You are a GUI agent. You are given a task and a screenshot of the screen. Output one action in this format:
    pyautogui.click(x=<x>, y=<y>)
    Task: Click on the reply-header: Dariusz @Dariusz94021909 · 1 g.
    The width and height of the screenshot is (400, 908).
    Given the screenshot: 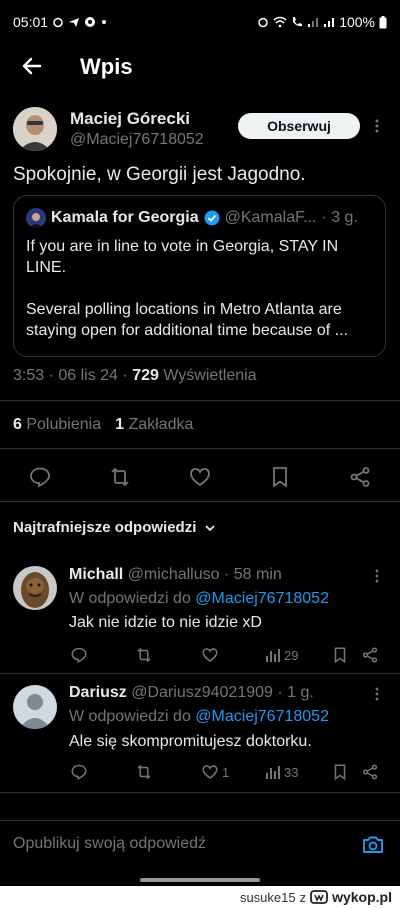 What is the action you would take?
    pyautogui.click(x=191, y=693)
    